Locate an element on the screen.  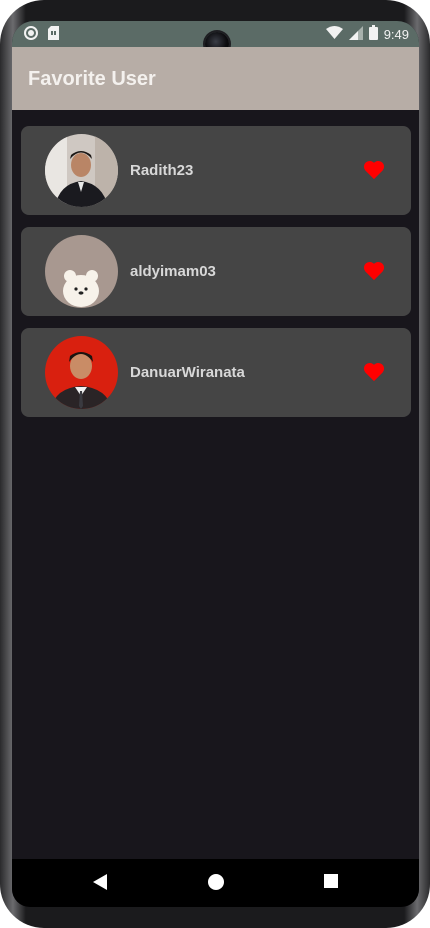
recents-icon is located at coordinates (331, 883).